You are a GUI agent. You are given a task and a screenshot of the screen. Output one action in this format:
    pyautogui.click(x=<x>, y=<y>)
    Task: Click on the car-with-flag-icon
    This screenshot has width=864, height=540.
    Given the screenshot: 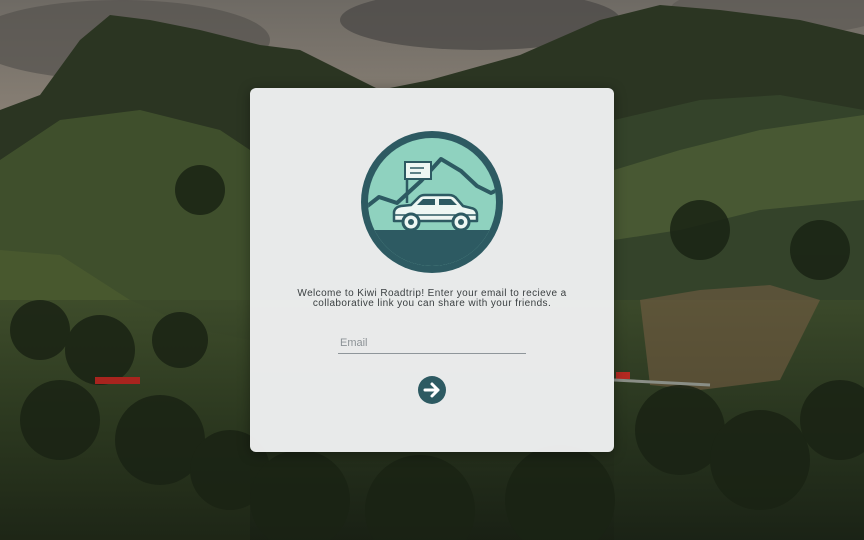 What is the action you would take?
    pyautogui.click(x=432, y=202)
    